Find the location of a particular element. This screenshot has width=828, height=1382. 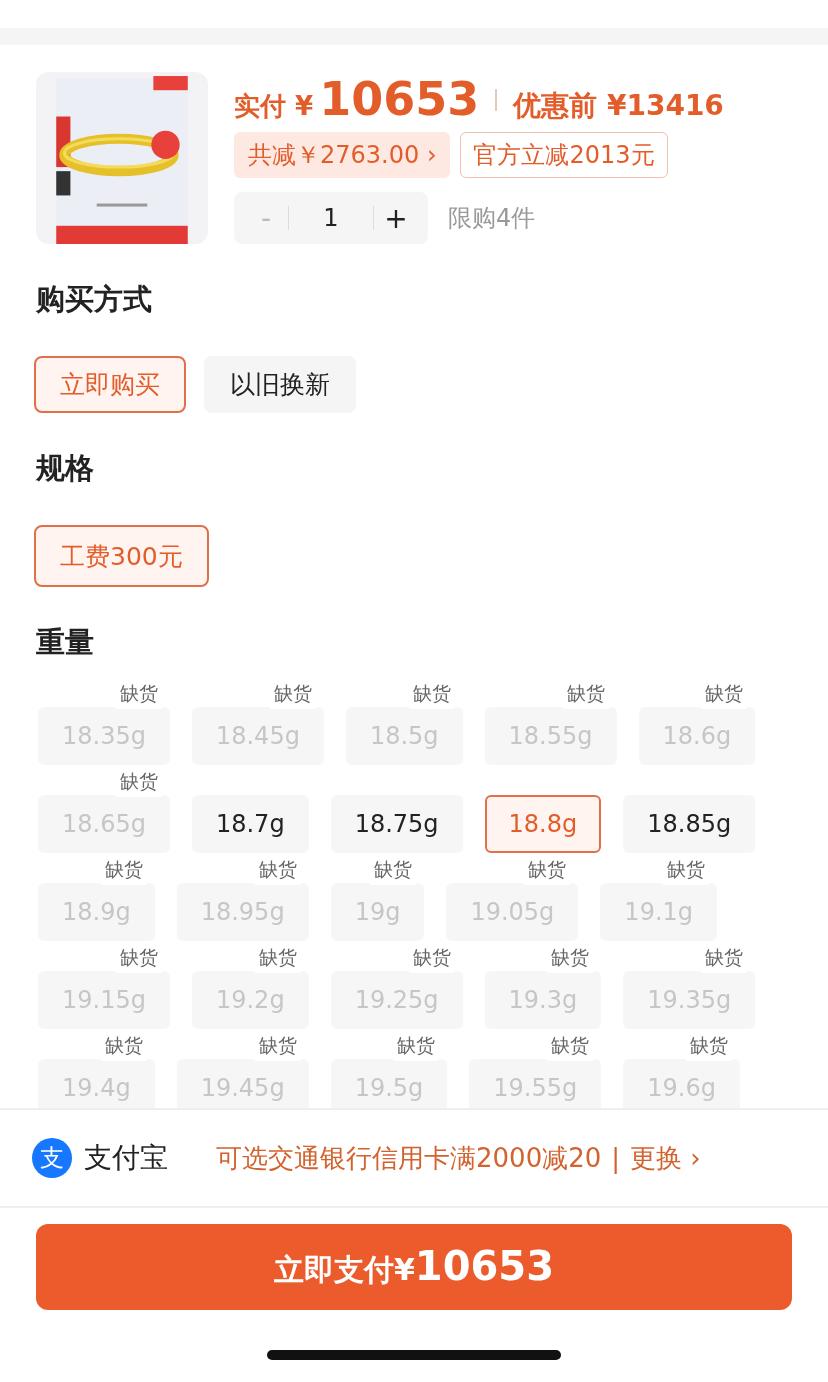

payment-method: 支付宝 is located at coordinates (126, 1158).